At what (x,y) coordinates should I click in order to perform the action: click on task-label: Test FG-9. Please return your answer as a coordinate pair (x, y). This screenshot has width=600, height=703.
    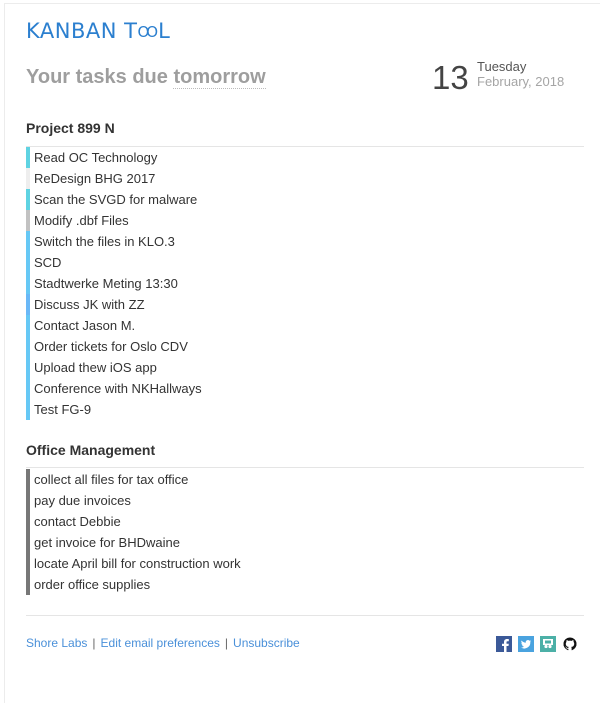
    Looking at the image, I should click on (63, 409).